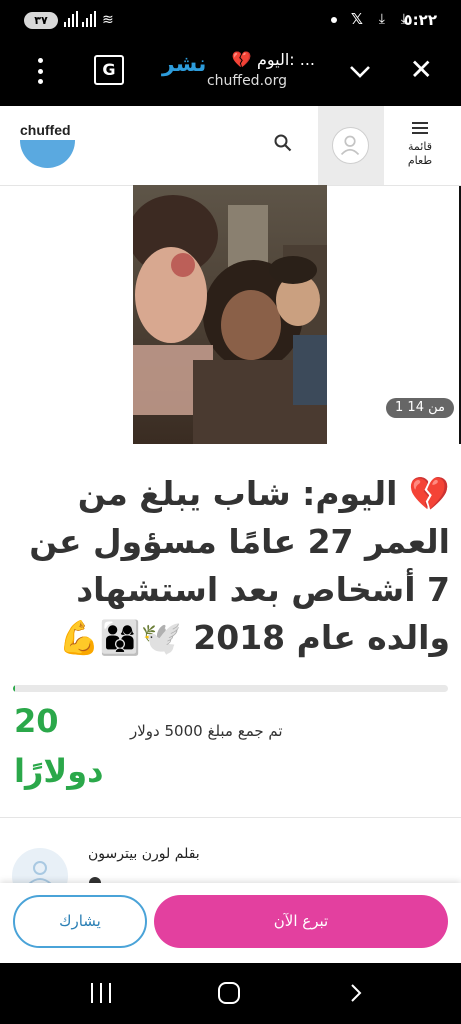 This screenshot has width=461, height=1024. What do you see at coordinates (420, 408) in the screenshot?
I see `image-counter: 1 من 14` at bounding box center [420, 408].